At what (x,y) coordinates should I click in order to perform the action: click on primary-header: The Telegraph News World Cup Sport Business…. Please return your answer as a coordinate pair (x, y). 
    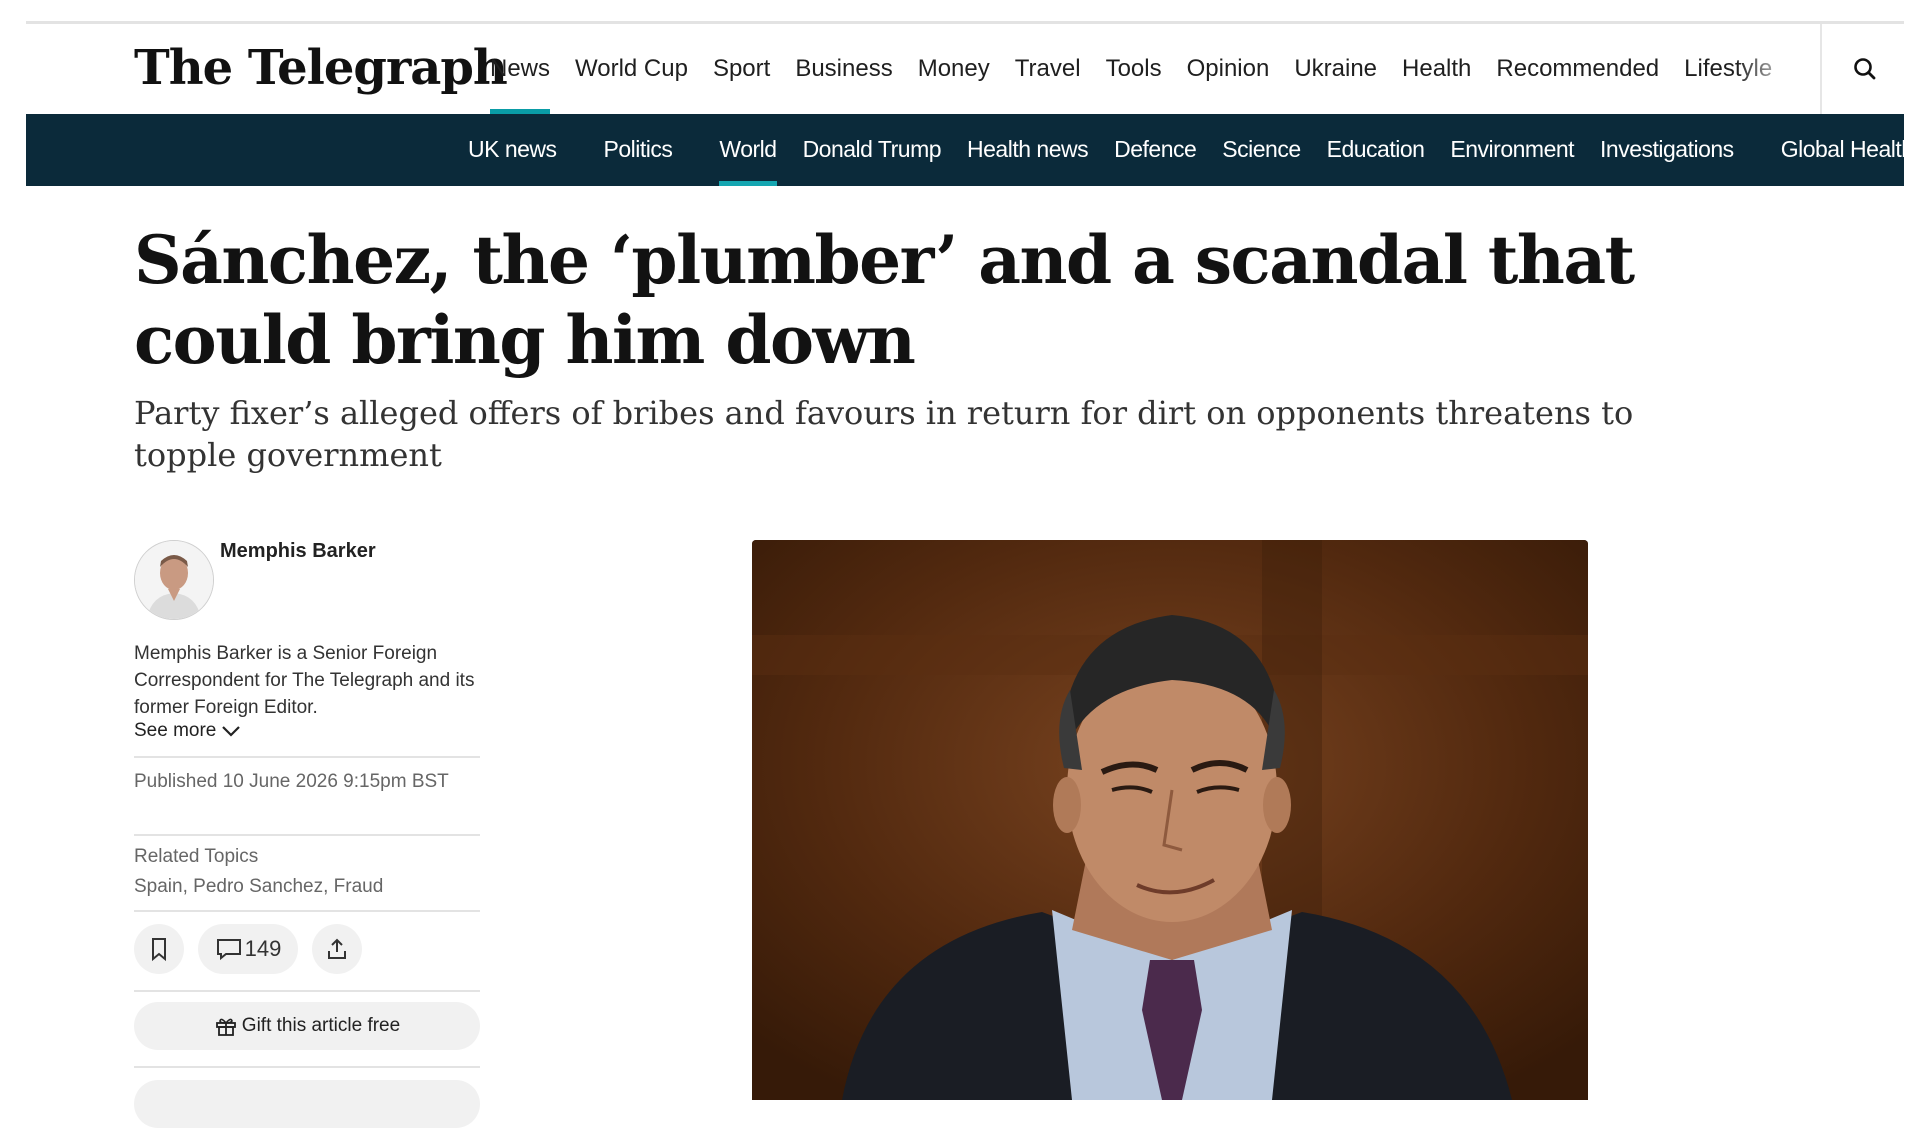
    Looking at the image, I should click on (965, 69).